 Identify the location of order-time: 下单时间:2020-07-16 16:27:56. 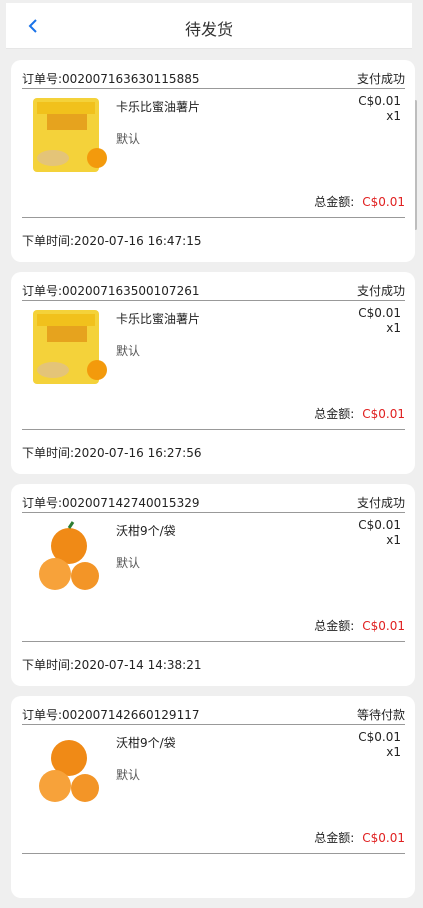
(112, 453).